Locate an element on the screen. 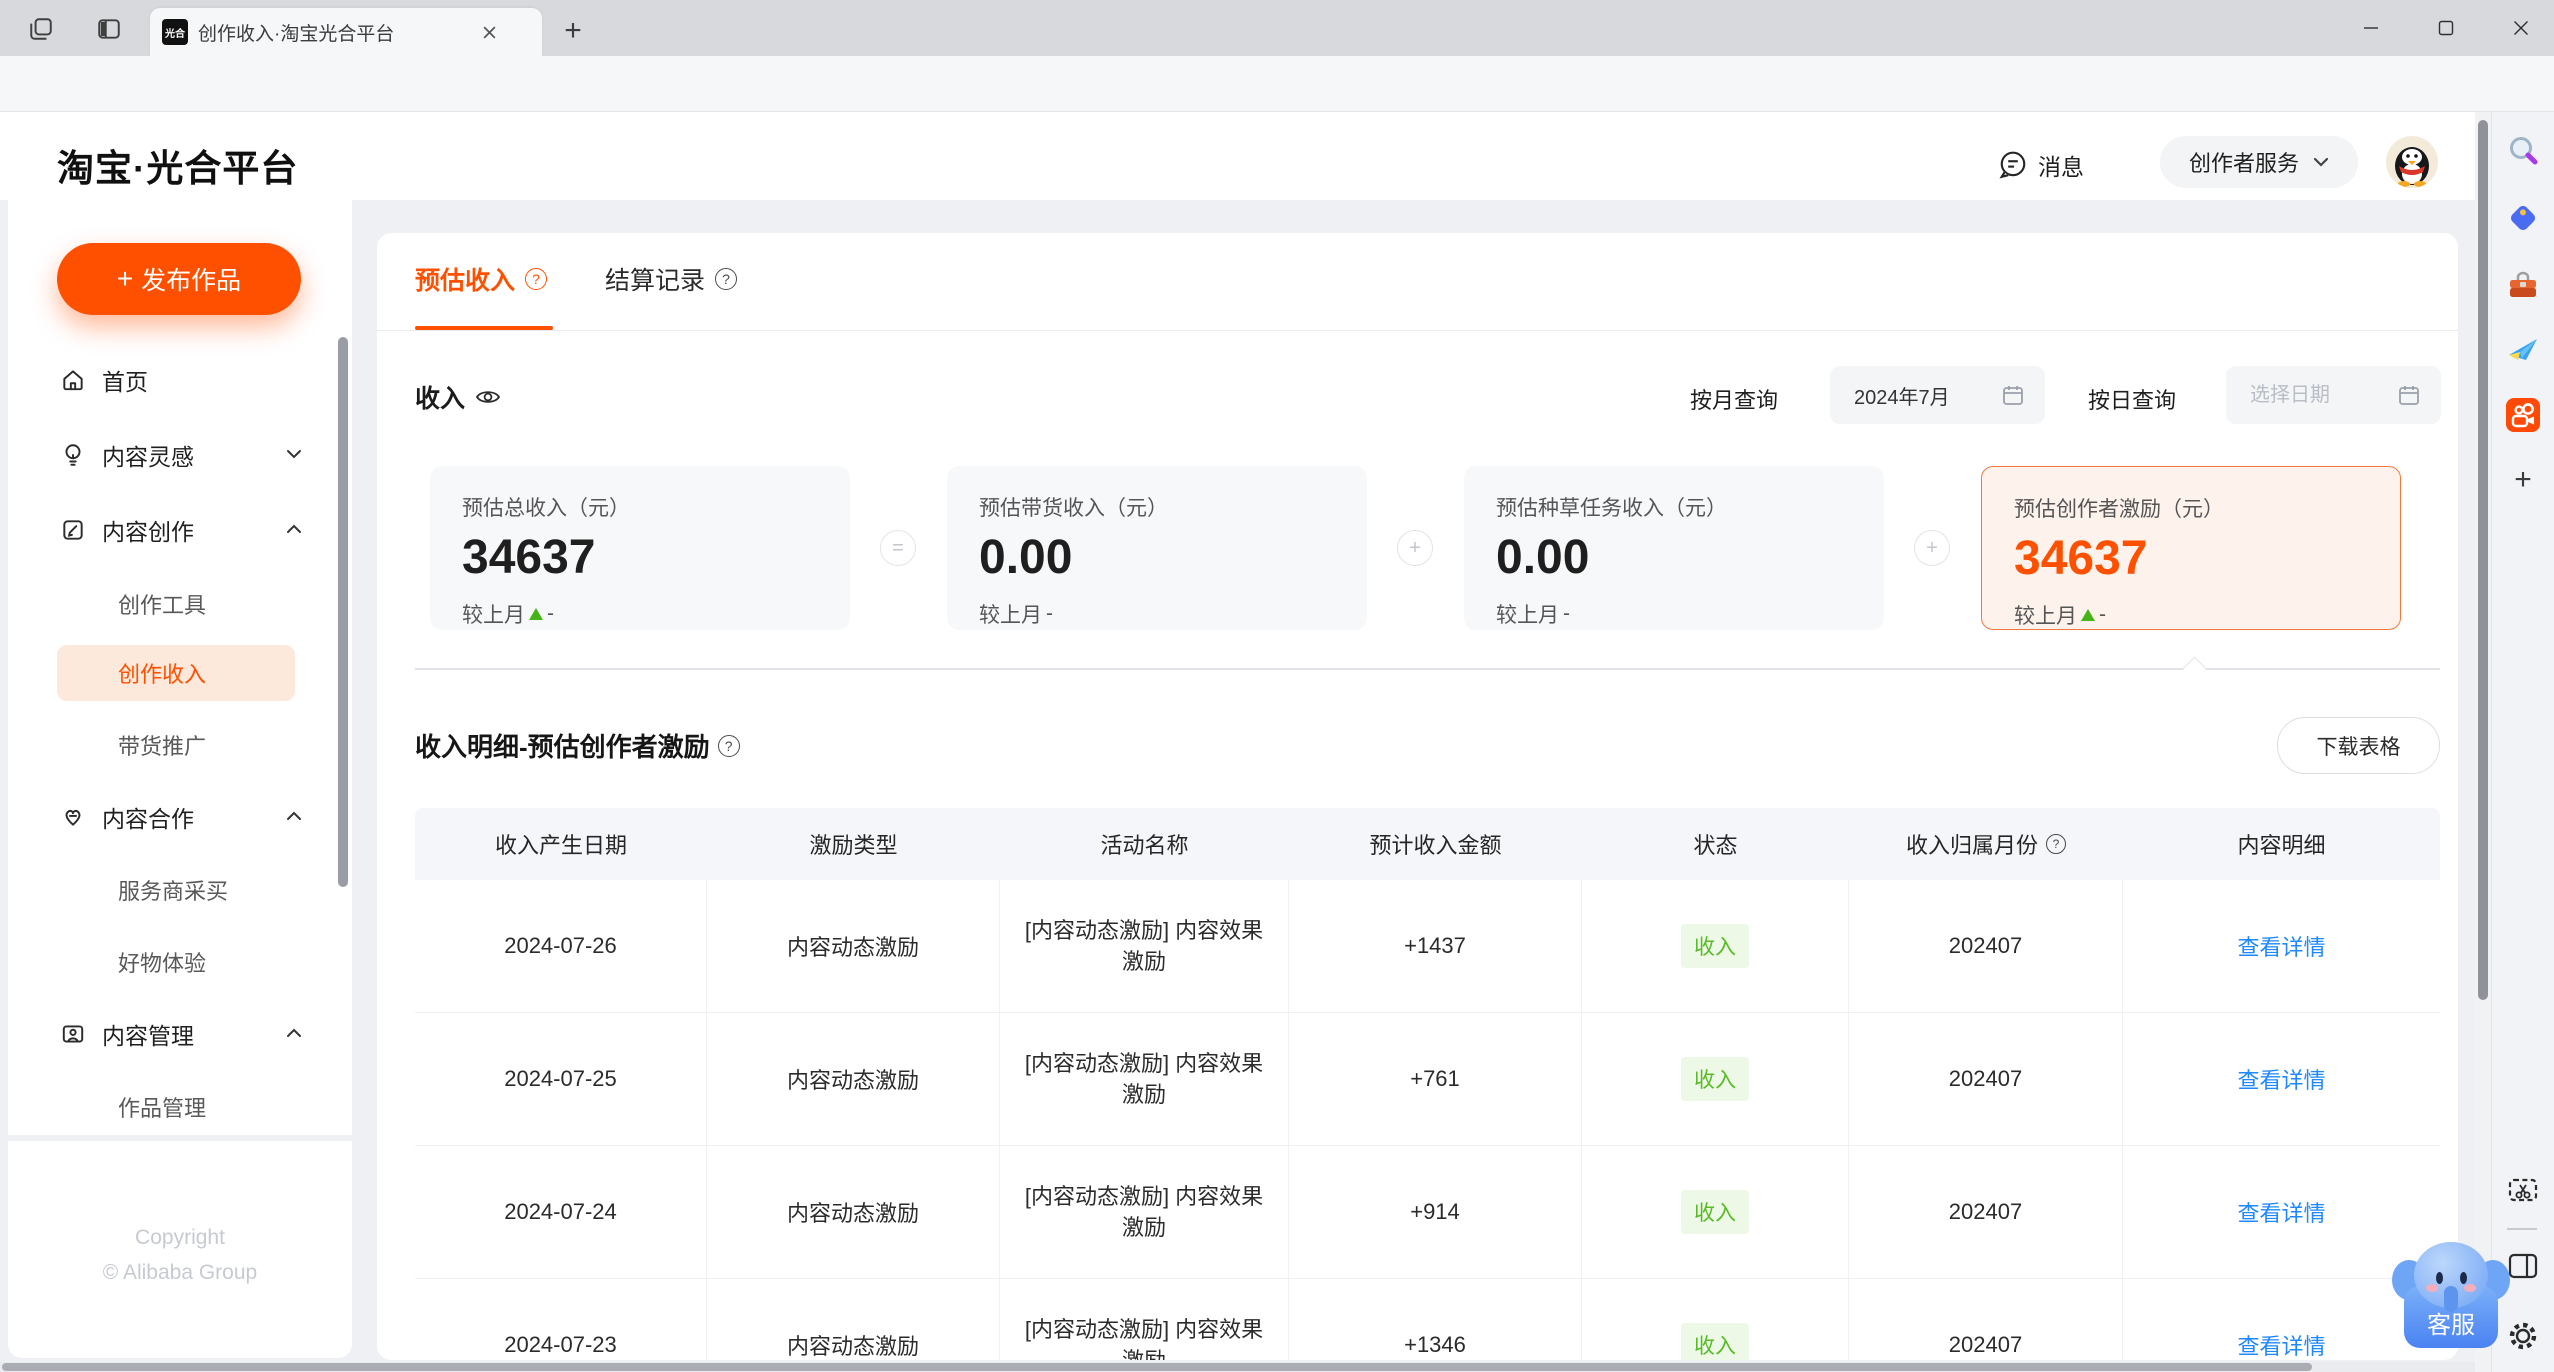 Image resolution: width=2554 pixels, height=1372 pixels. income-section-title: 收入 is located at coordinates (458, 397).